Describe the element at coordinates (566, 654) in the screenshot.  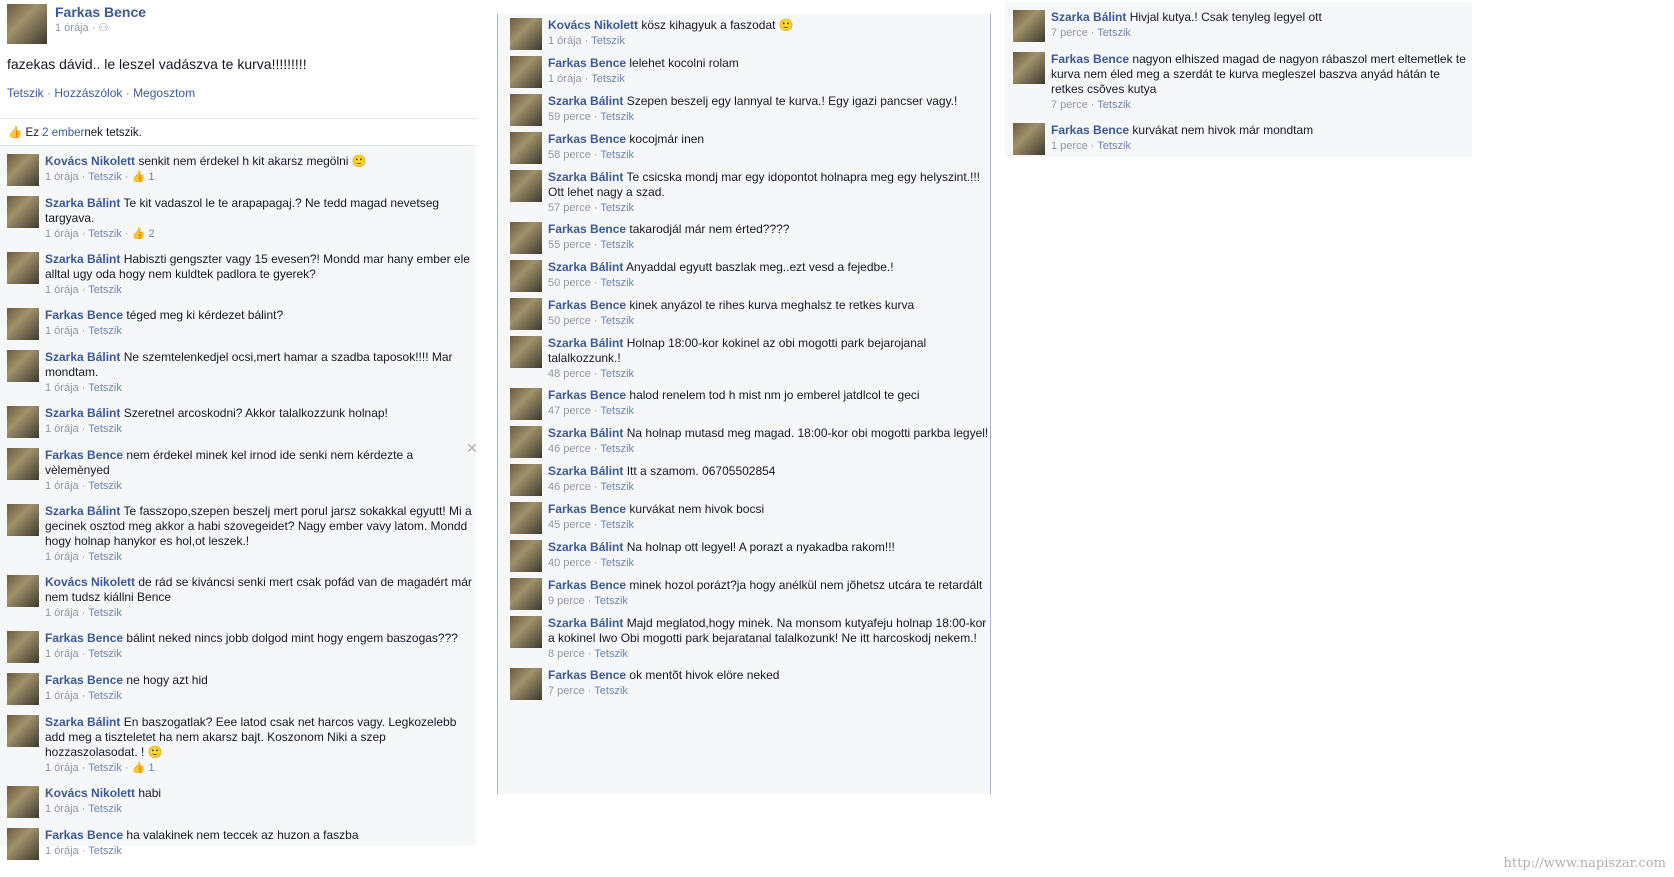
I see `comment-time: 8 perce` at that location.